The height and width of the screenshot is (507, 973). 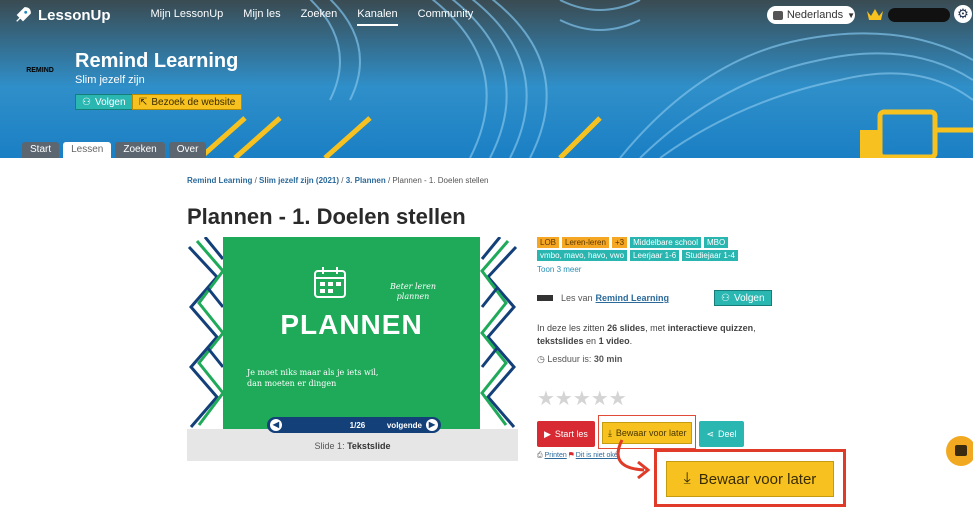 I want to click on chat-support-button, so click(x=959, y=451).